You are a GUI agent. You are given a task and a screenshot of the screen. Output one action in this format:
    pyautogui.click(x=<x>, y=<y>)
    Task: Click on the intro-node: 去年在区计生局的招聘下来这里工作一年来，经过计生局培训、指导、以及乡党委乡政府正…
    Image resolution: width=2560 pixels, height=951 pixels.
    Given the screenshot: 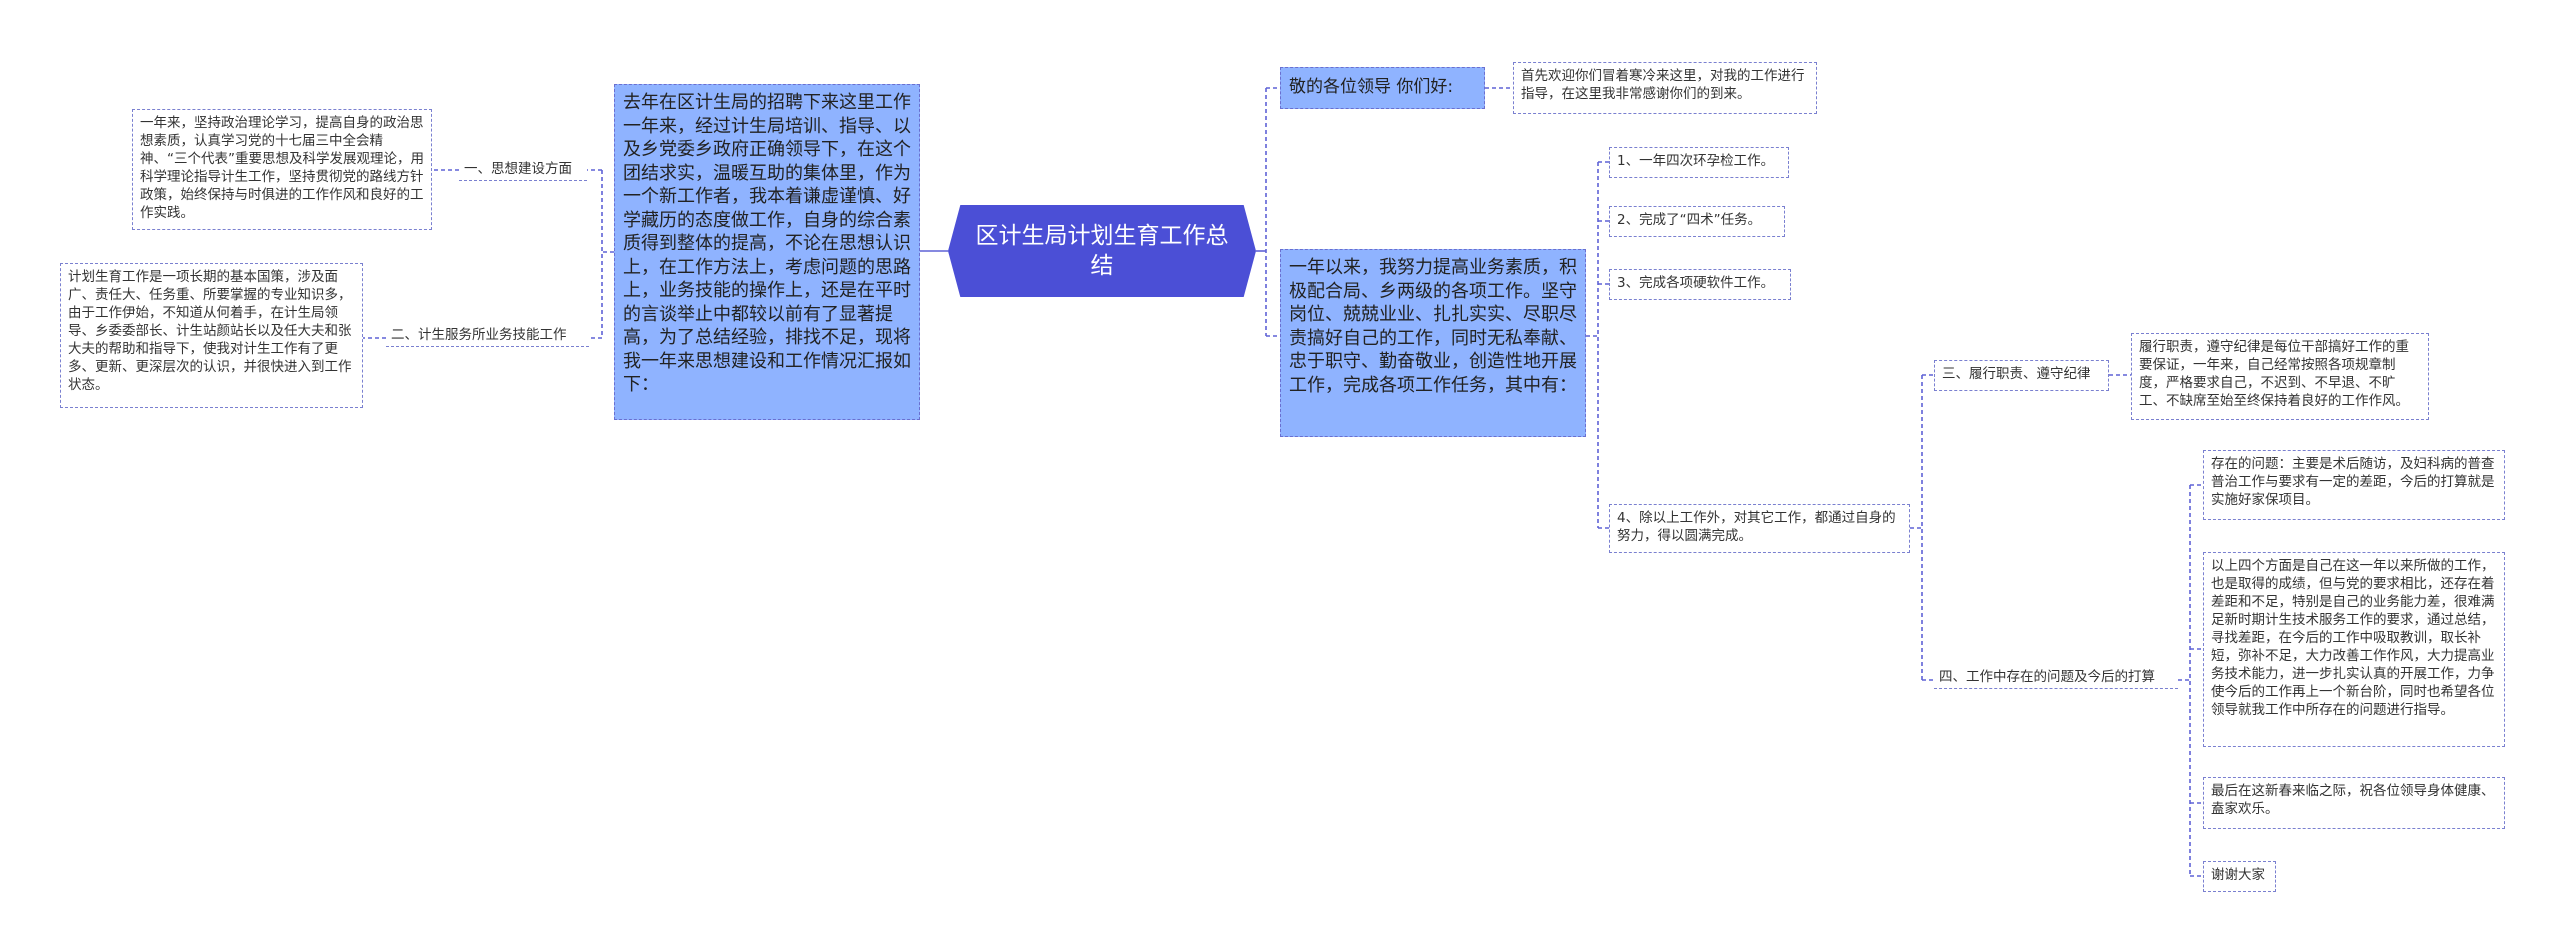 What is the action you would take?
    pyautogui.click(x=767, y=252)
    